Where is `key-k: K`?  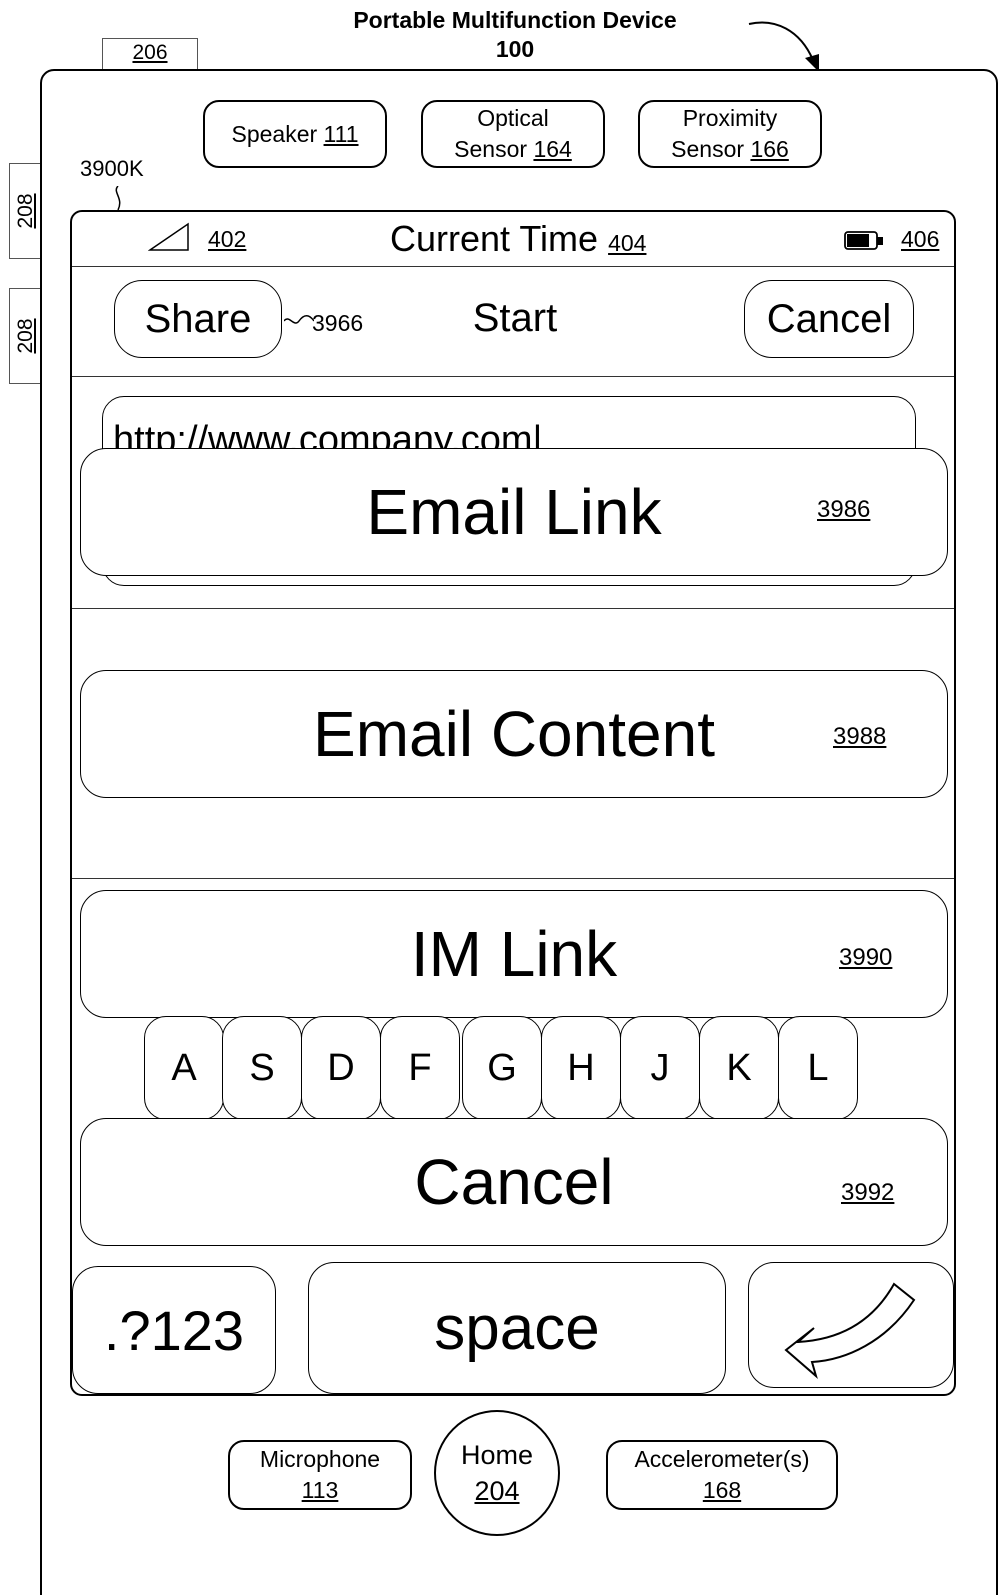
key-k: K is located at coordinates (739, 1068).